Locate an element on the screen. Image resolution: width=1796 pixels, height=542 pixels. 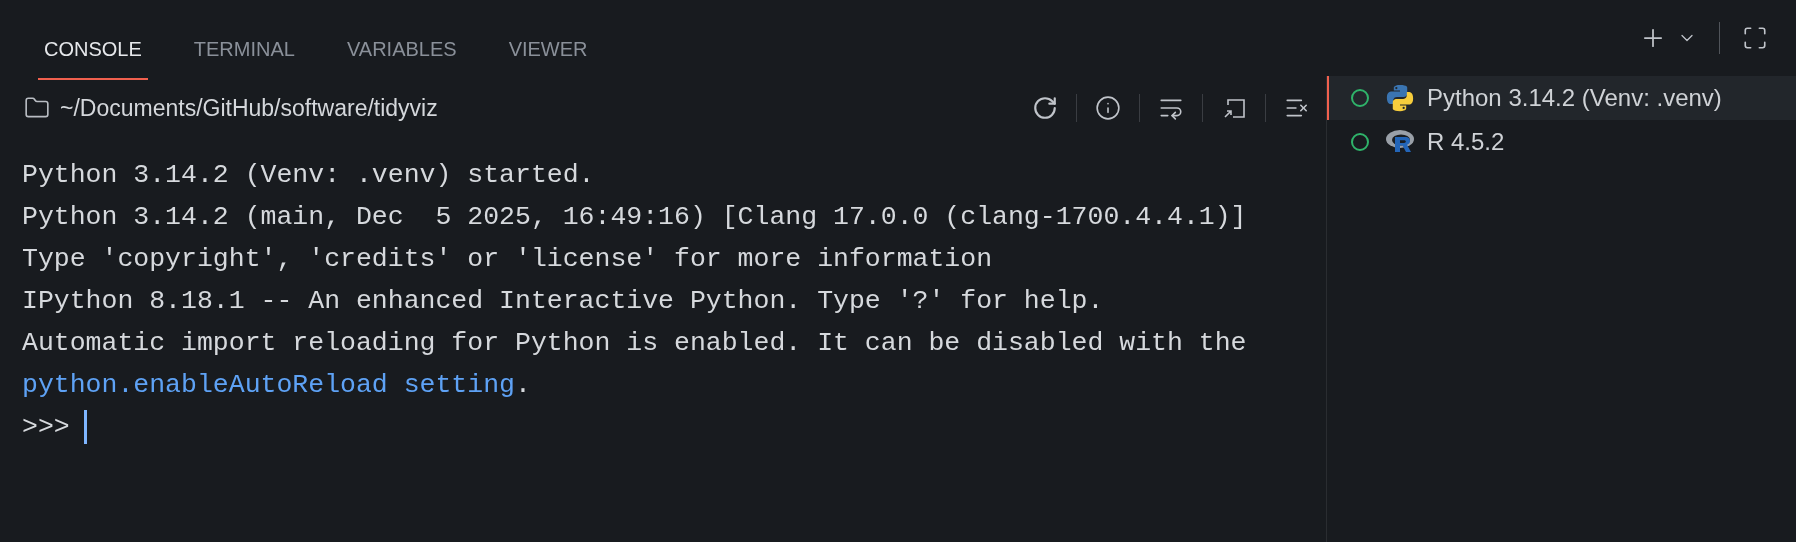
text-cursor is located at coordinates (85, 427).